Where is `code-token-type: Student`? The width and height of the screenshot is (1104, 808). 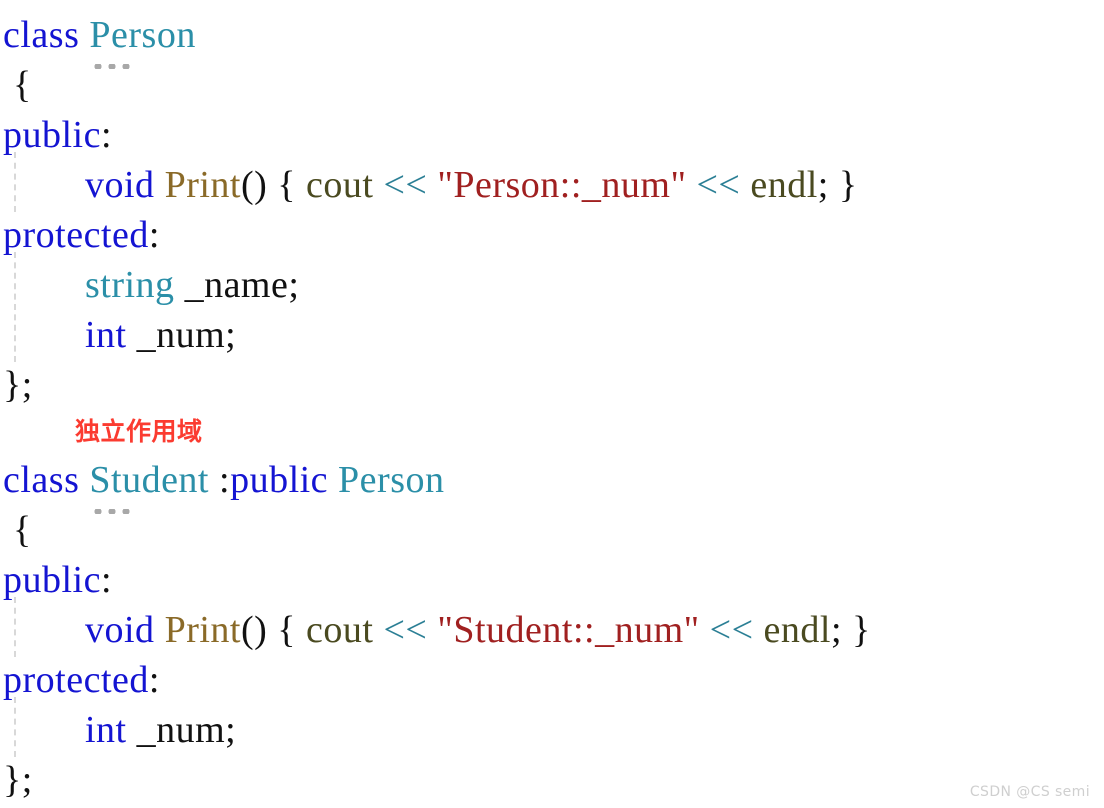
code-token-type: Student is located at coordinates (149, 484).